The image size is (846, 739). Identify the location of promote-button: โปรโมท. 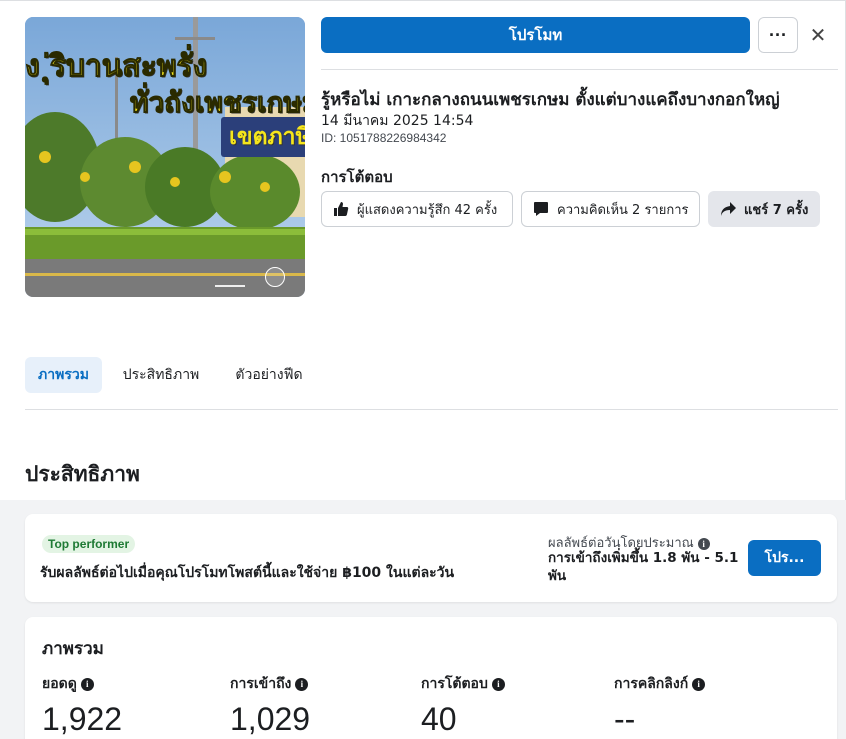
(535, 35).